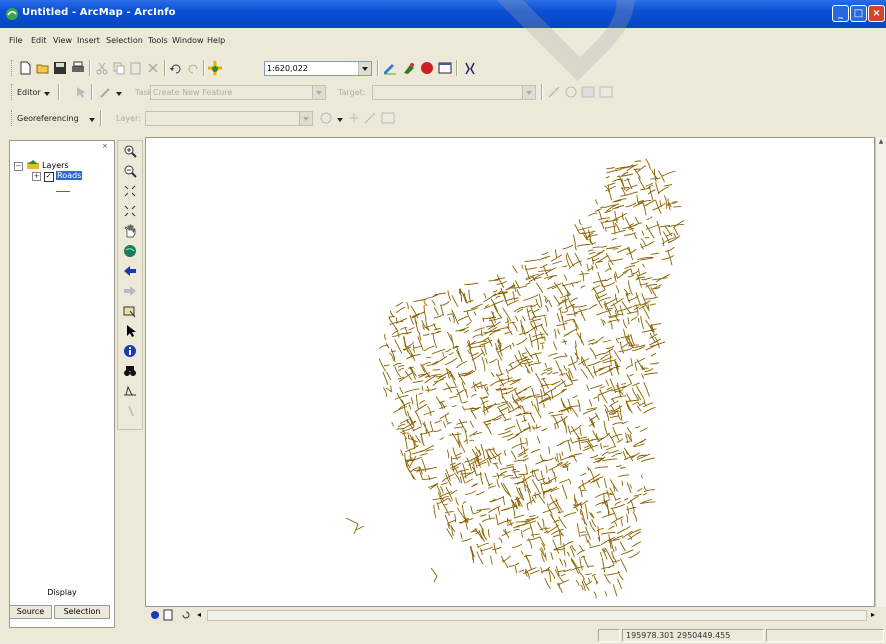 Image resolution: width=886 pixels, height=644 pixels. Describe the element at coordinates (876, 13) in the screenshot. I see `close-button: ×` at that location.